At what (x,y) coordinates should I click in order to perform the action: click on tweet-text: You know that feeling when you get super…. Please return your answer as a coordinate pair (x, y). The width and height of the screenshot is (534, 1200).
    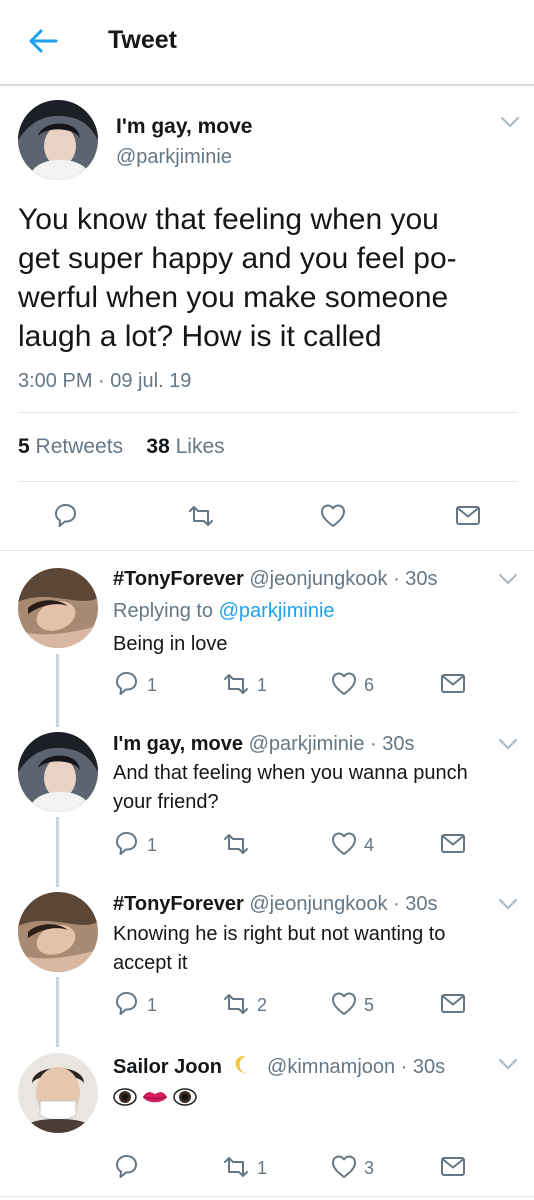
    Looking at the image, I should click on (237, 278).